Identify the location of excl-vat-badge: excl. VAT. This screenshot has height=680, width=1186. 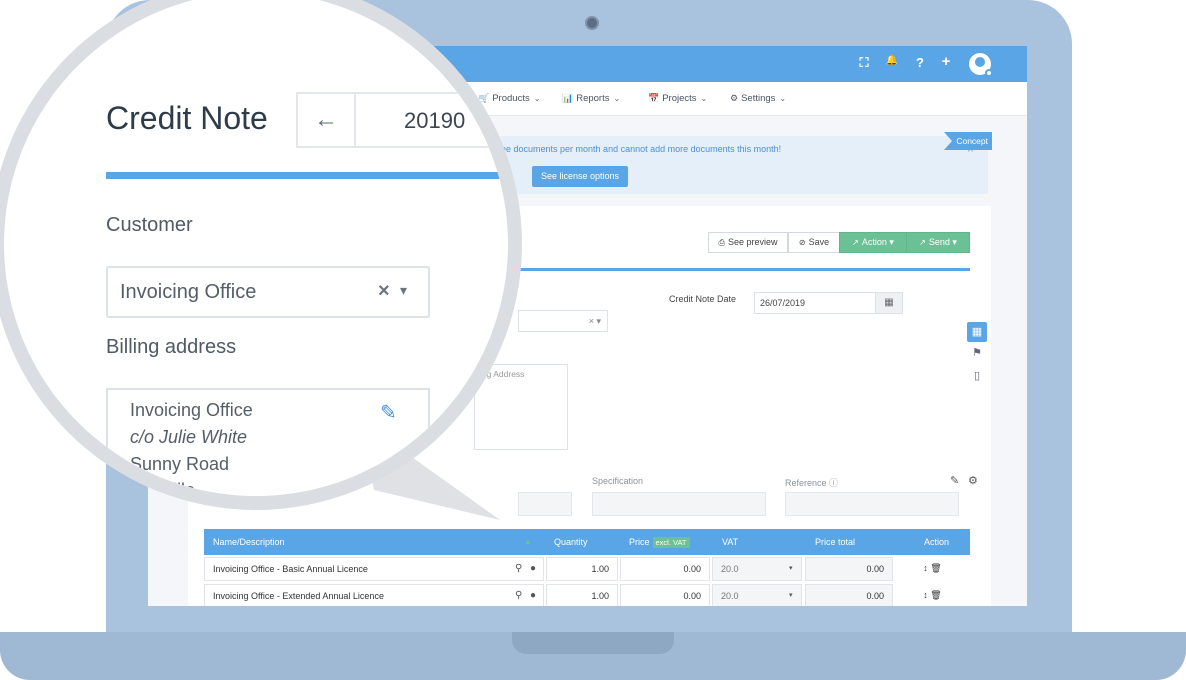
(671, 542).